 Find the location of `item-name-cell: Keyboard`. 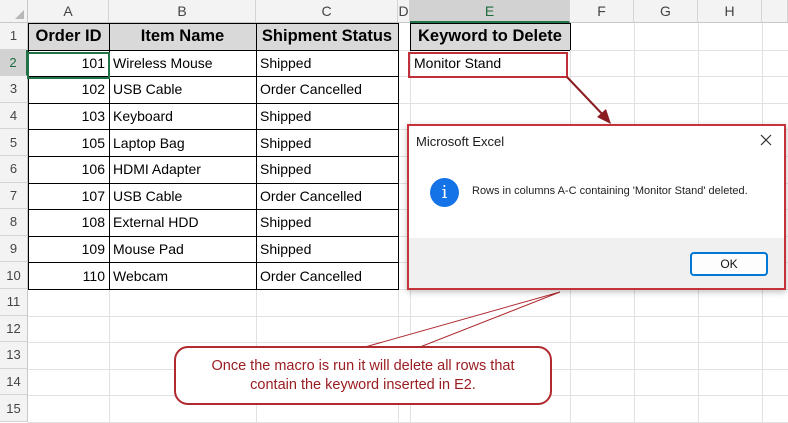

item-name-cell: Keyboard is located at coordinates (182, 116).